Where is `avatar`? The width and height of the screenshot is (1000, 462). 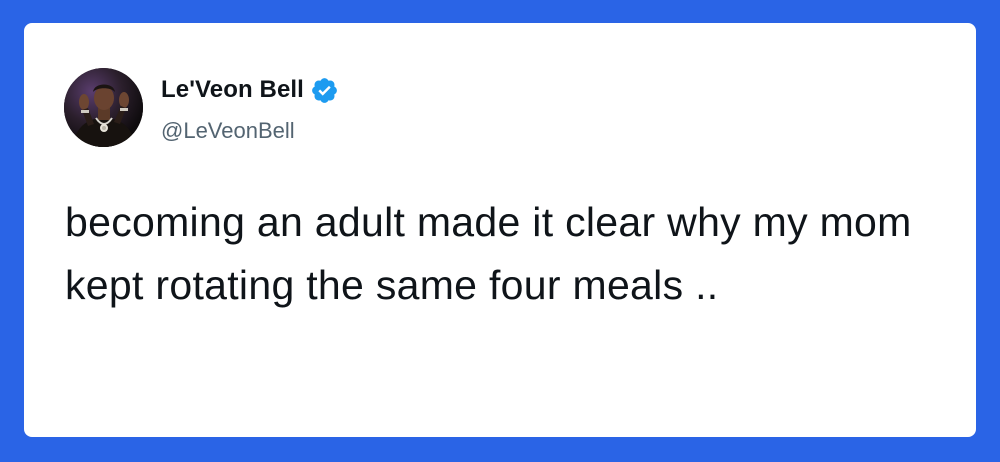 avatar is located at coordinates (103, 107).